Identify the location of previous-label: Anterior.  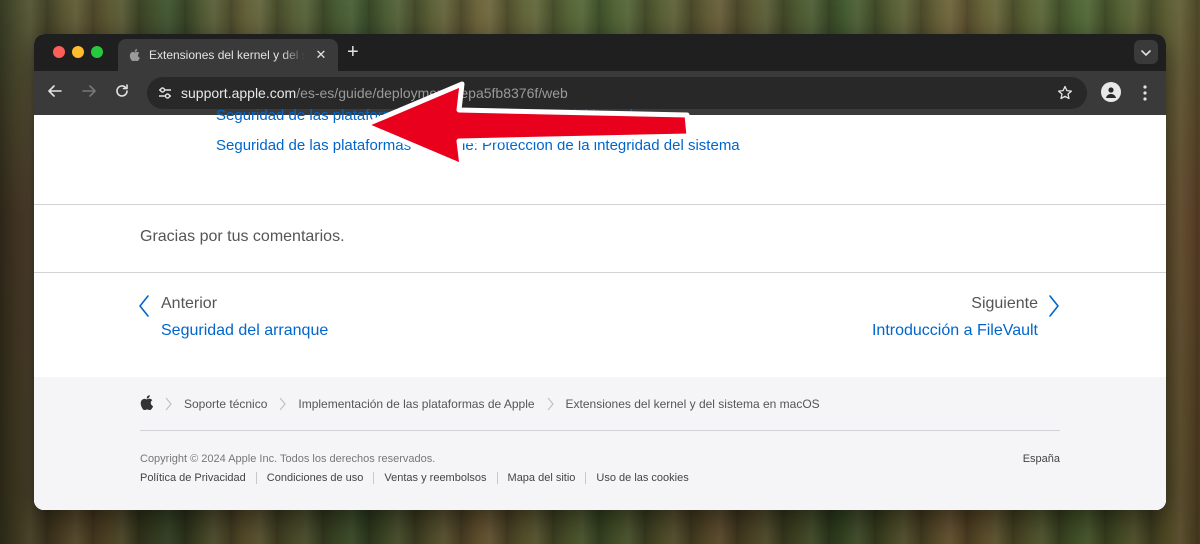
(189, 303).